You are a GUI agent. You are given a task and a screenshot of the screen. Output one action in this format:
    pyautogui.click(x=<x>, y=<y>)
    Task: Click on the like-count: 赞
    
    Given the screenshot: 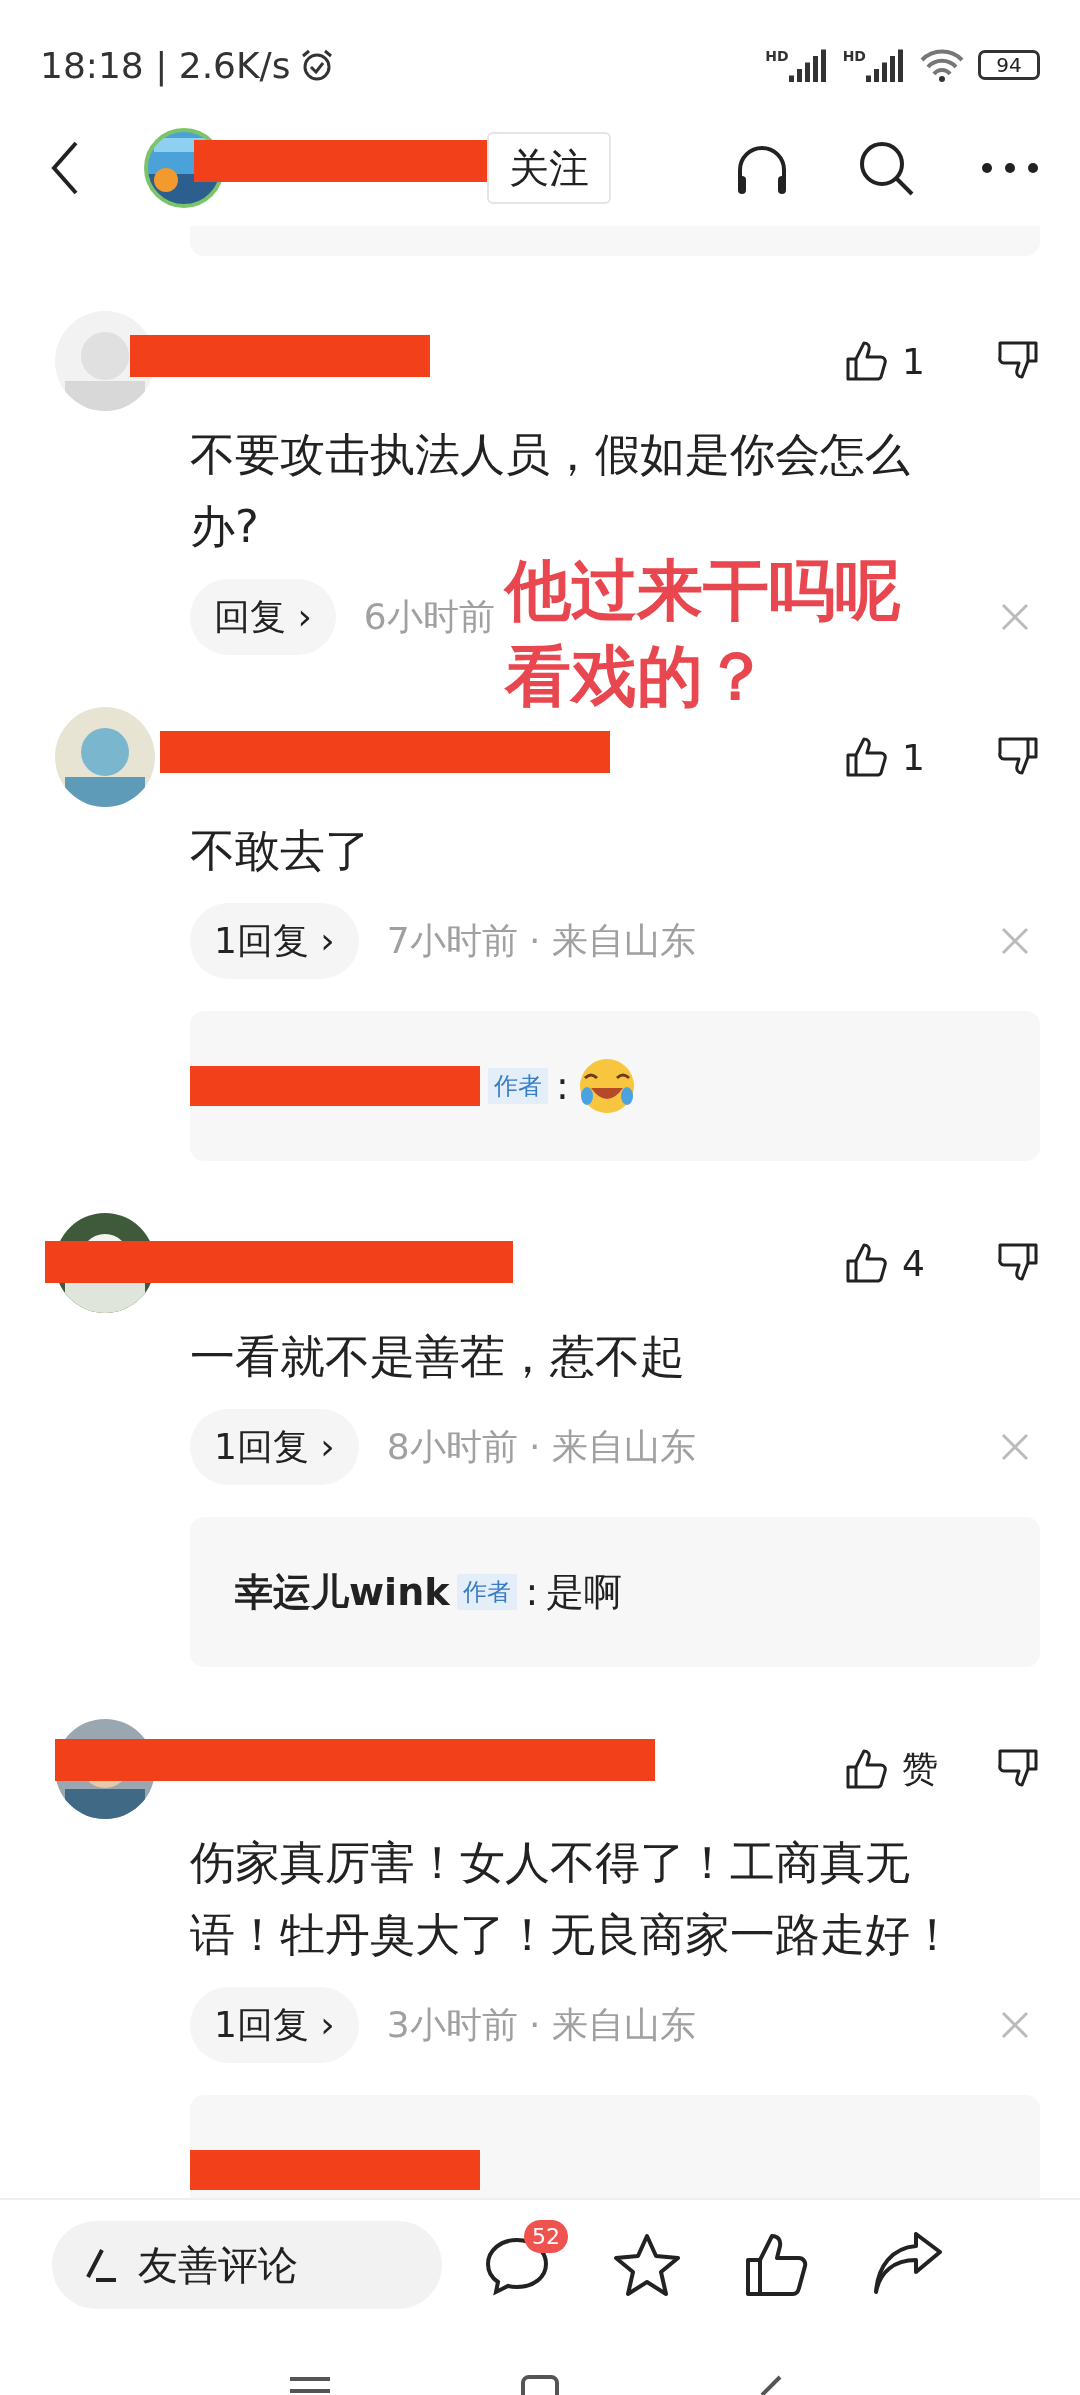 What is the action you would take?
    pyautogui.click(x=920, y=1768)
    